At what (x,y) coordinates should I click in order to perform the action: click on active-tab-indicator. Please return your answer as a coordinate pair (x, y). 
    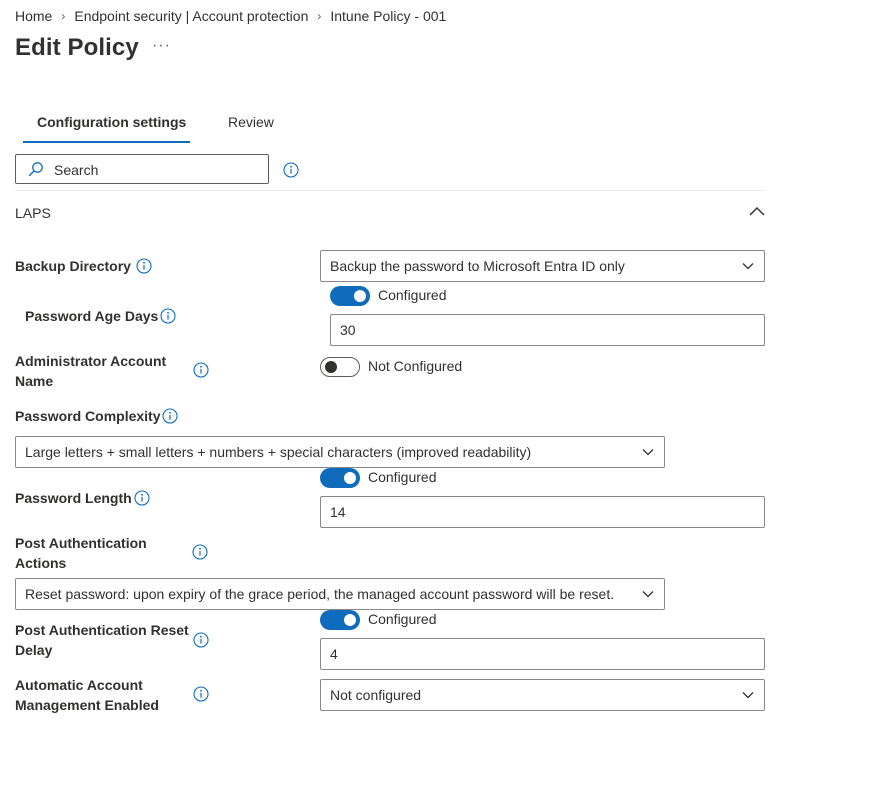
    Looking at the image, I should click on (106, 142).